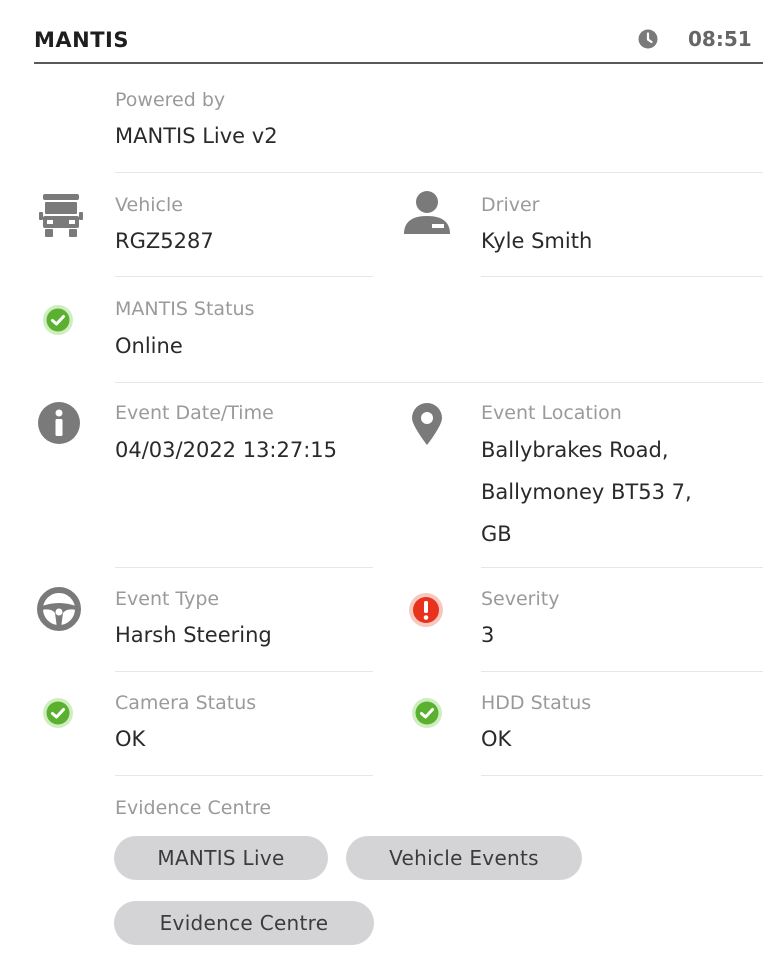  I want to click on event-datetime-label: Event Date/Time, so click(194, 413).